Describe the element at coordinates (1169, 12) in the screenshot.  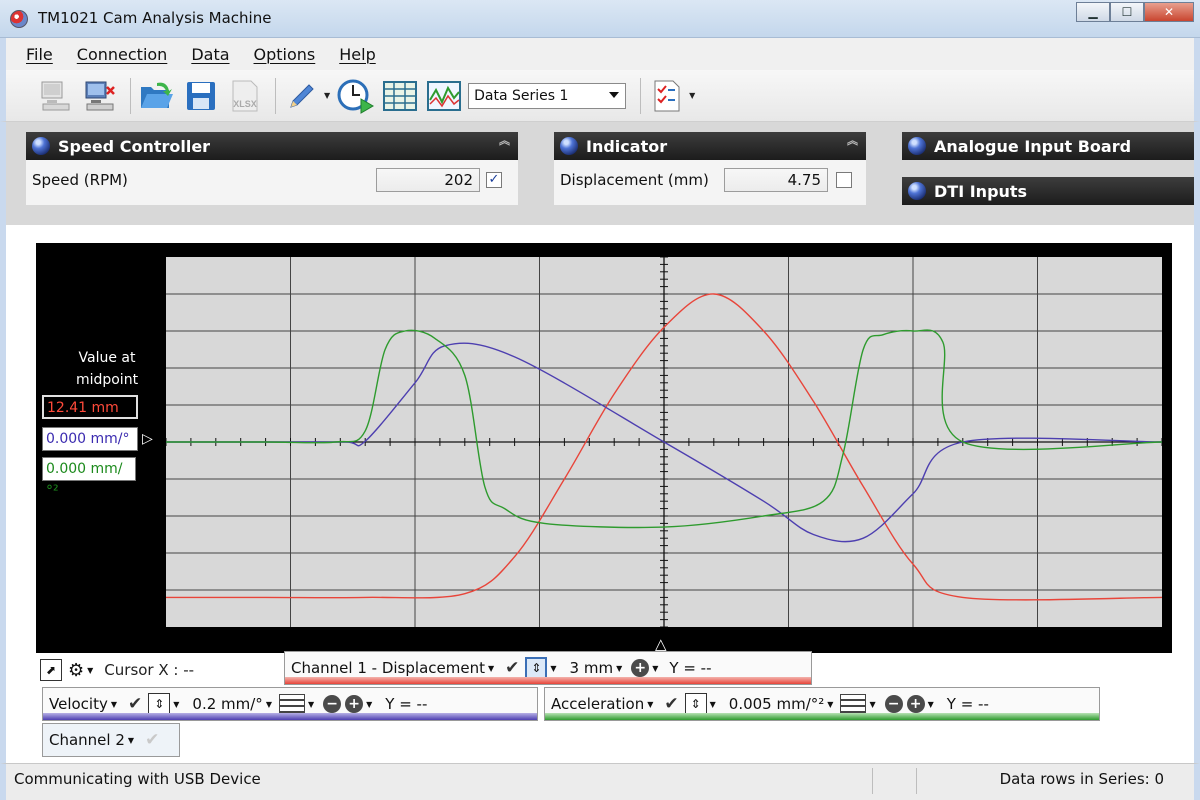
I see `close-button: ✕` at that location.